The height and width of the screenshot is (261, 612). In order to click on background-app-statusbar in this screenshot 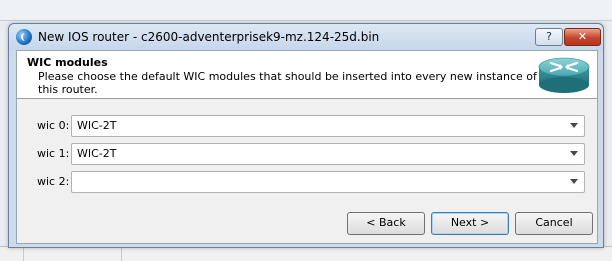, I will do `click(306, 253)`.